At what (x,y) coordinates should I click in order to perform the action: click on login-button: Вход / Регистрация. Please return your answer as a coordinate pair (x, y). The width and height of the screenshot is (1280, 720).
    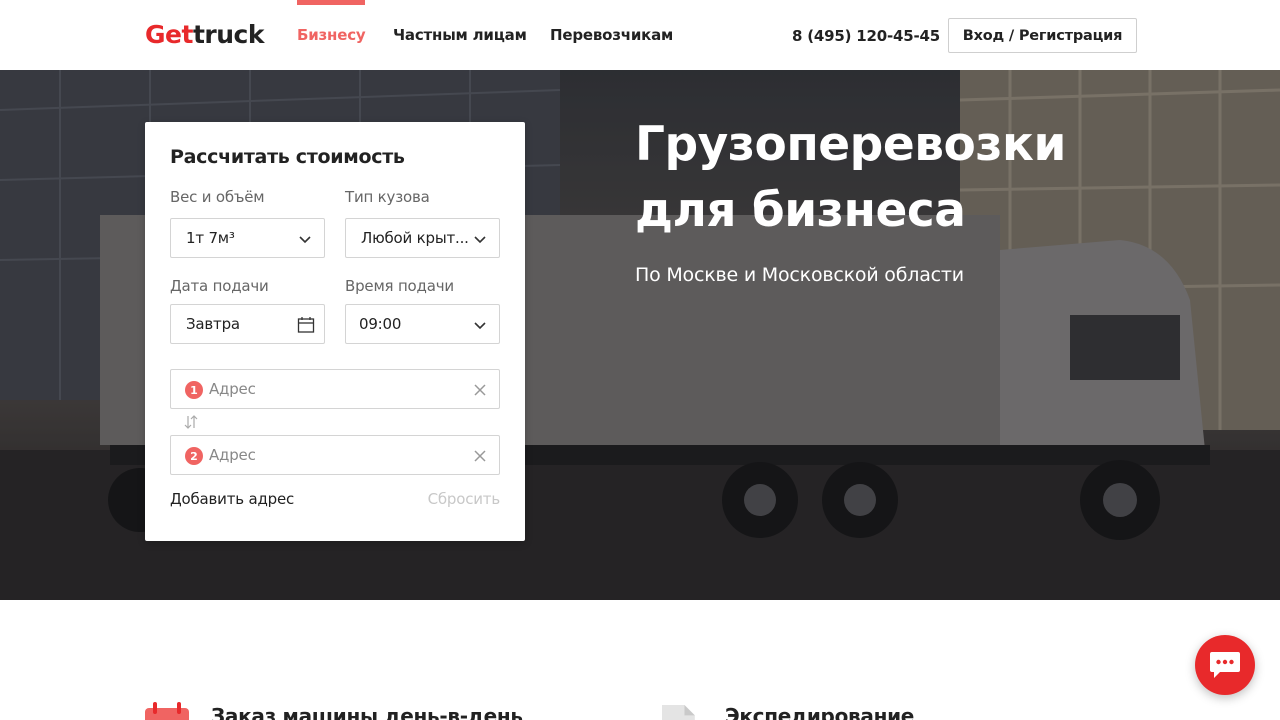
    Looking at the image, I should click on (1042, 35).